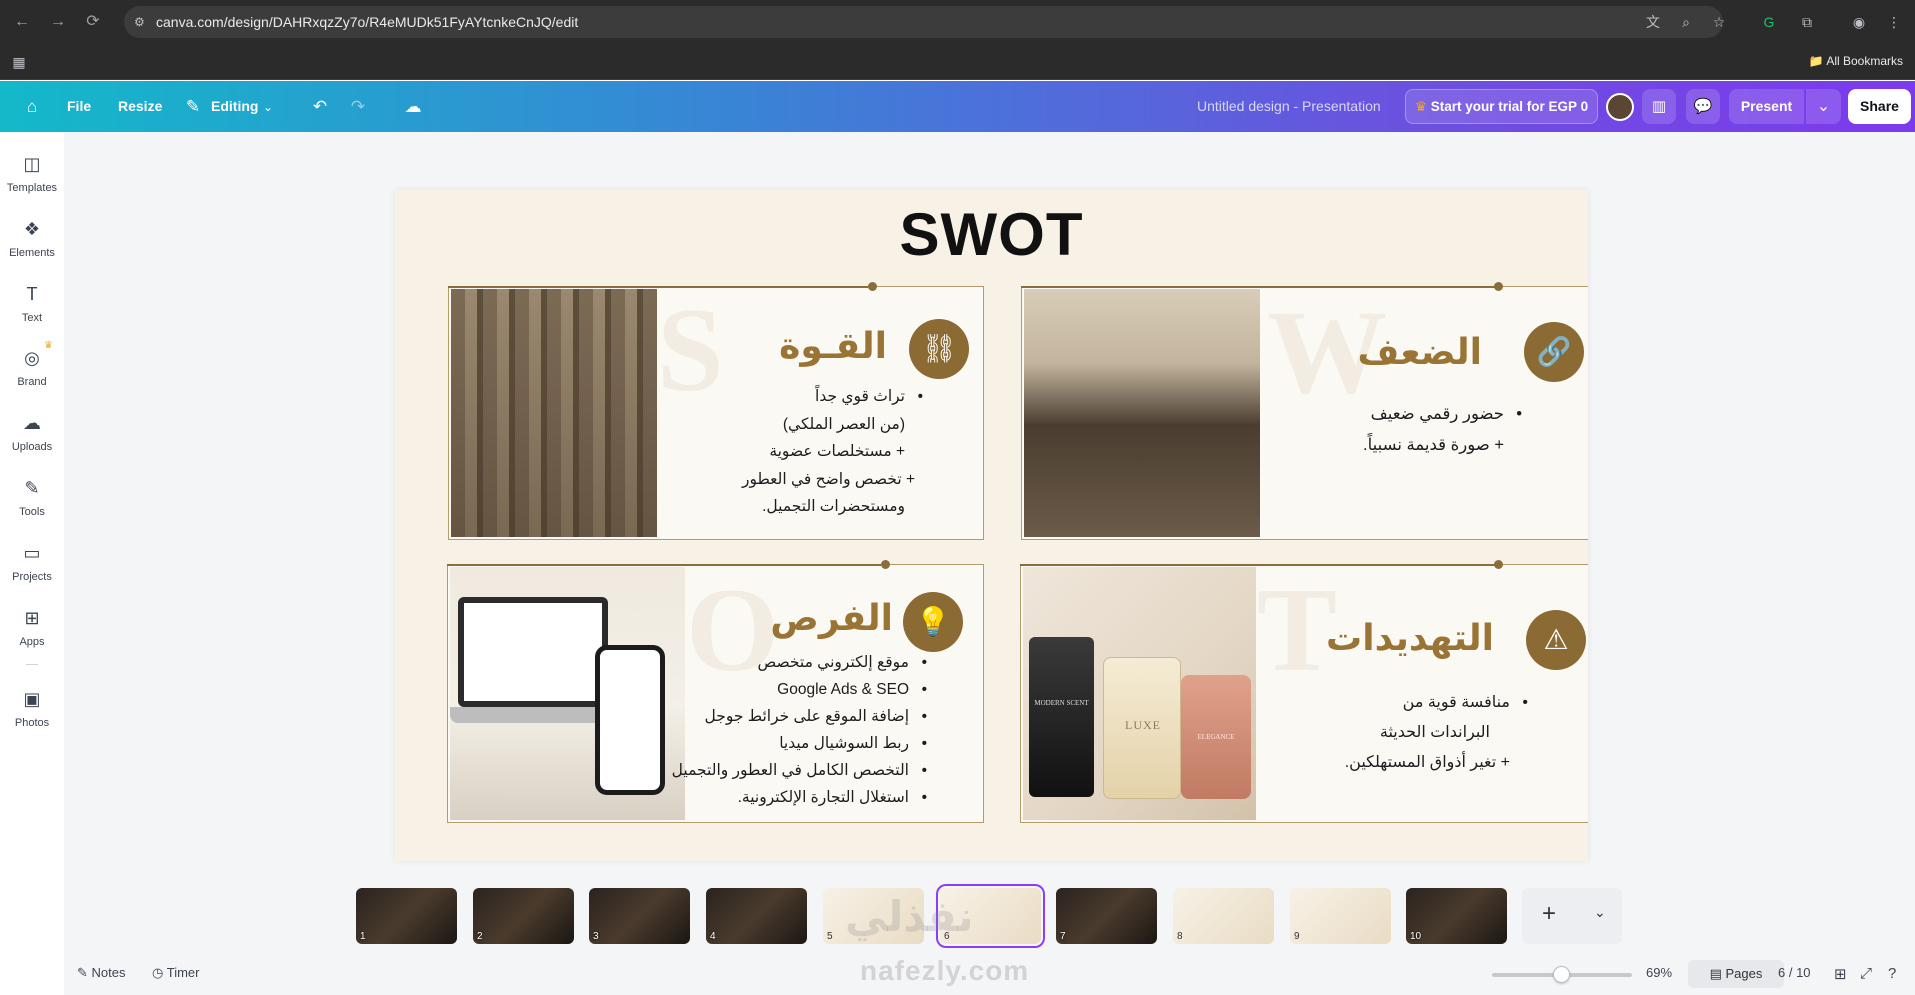 This screenshot has width=1915, height=995. What do you see at coordinates (32, 716) in the screenshot?
I see `sidebar-item-photos: ▣ Photos` at bounding box center [32, 716].